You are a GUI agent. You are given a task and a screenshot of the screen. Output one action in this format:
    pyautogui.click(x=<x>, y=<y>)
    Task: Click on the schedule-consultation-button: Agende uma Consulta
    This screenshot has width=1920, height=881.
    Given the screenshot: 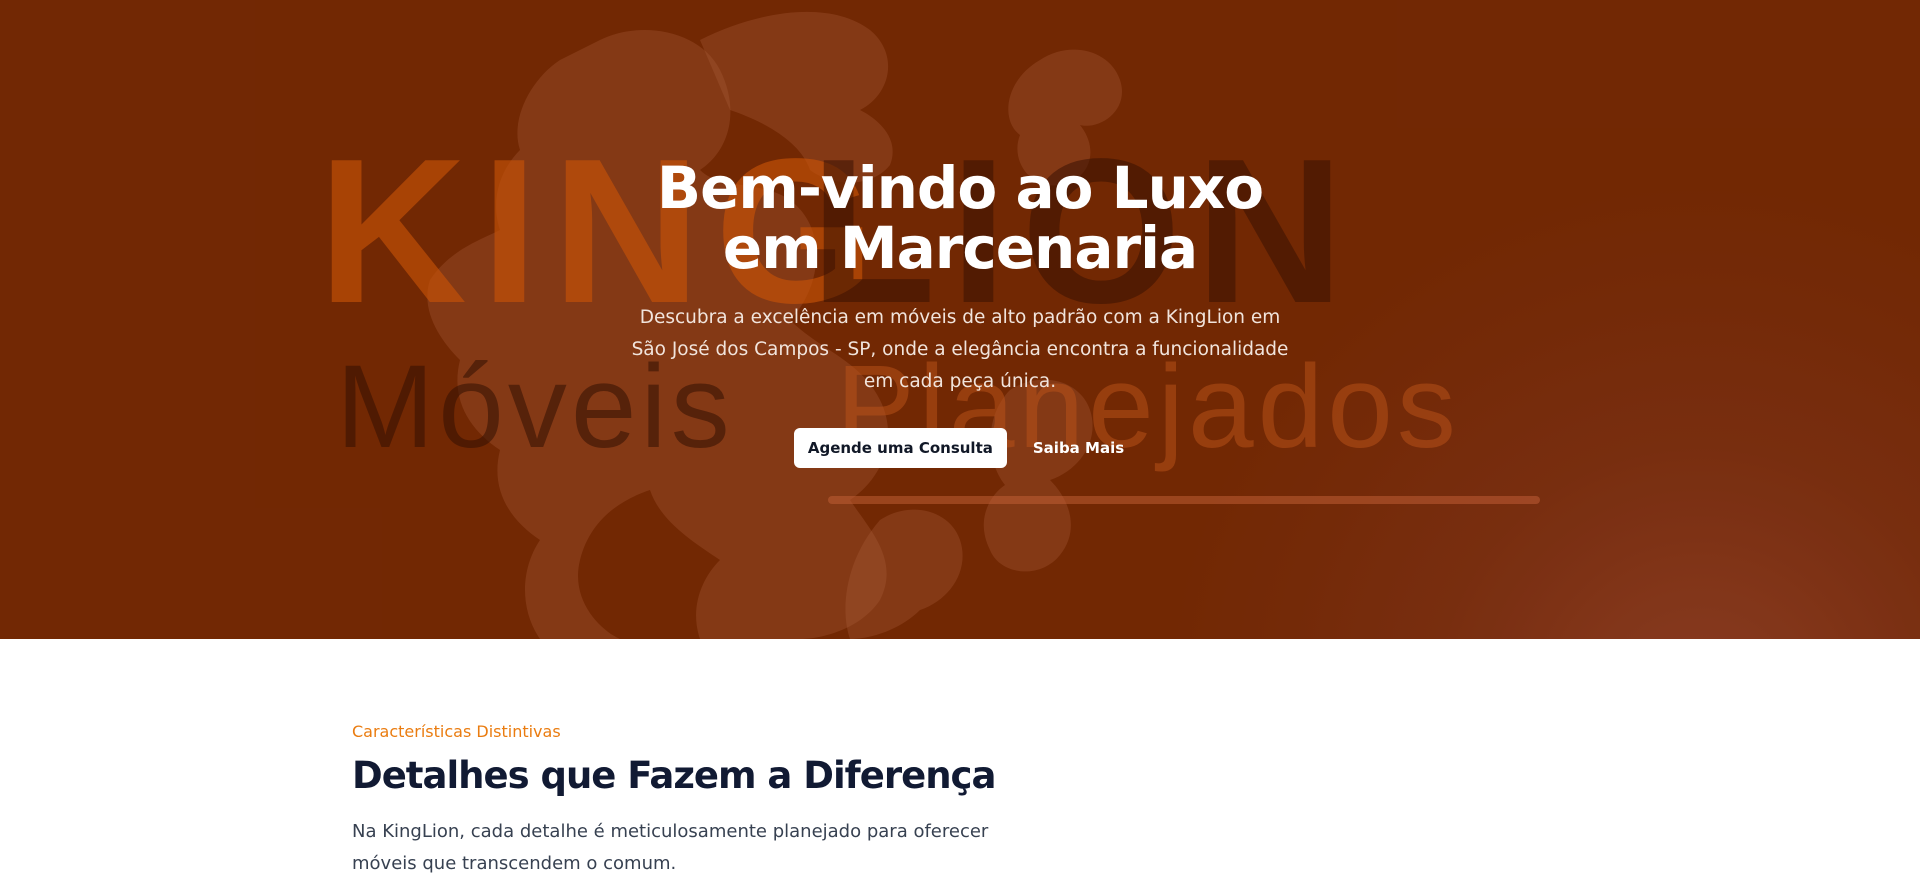 What is the action you would take?
    pyautogui.click(x=900, y=448)
    